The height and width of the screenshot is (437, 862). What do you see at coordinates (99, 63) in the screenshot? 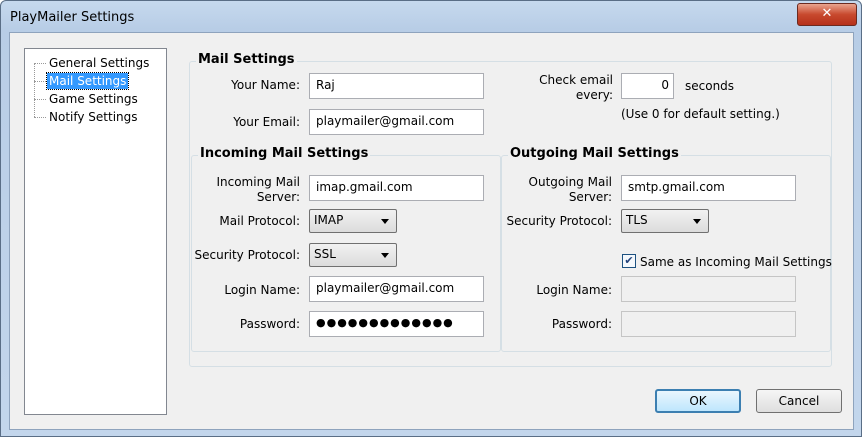
I see `tree-item-general-settings: General Settings` at bounding box center [99, 63].